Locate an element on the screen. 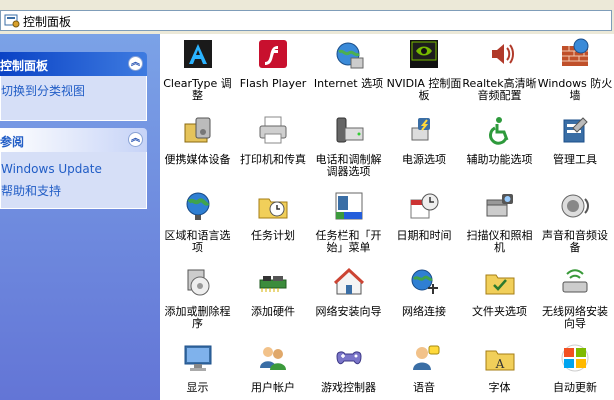 The height and width of the screenshot is (400, 614). region-globe-icon is located at coordinates (197, 206).